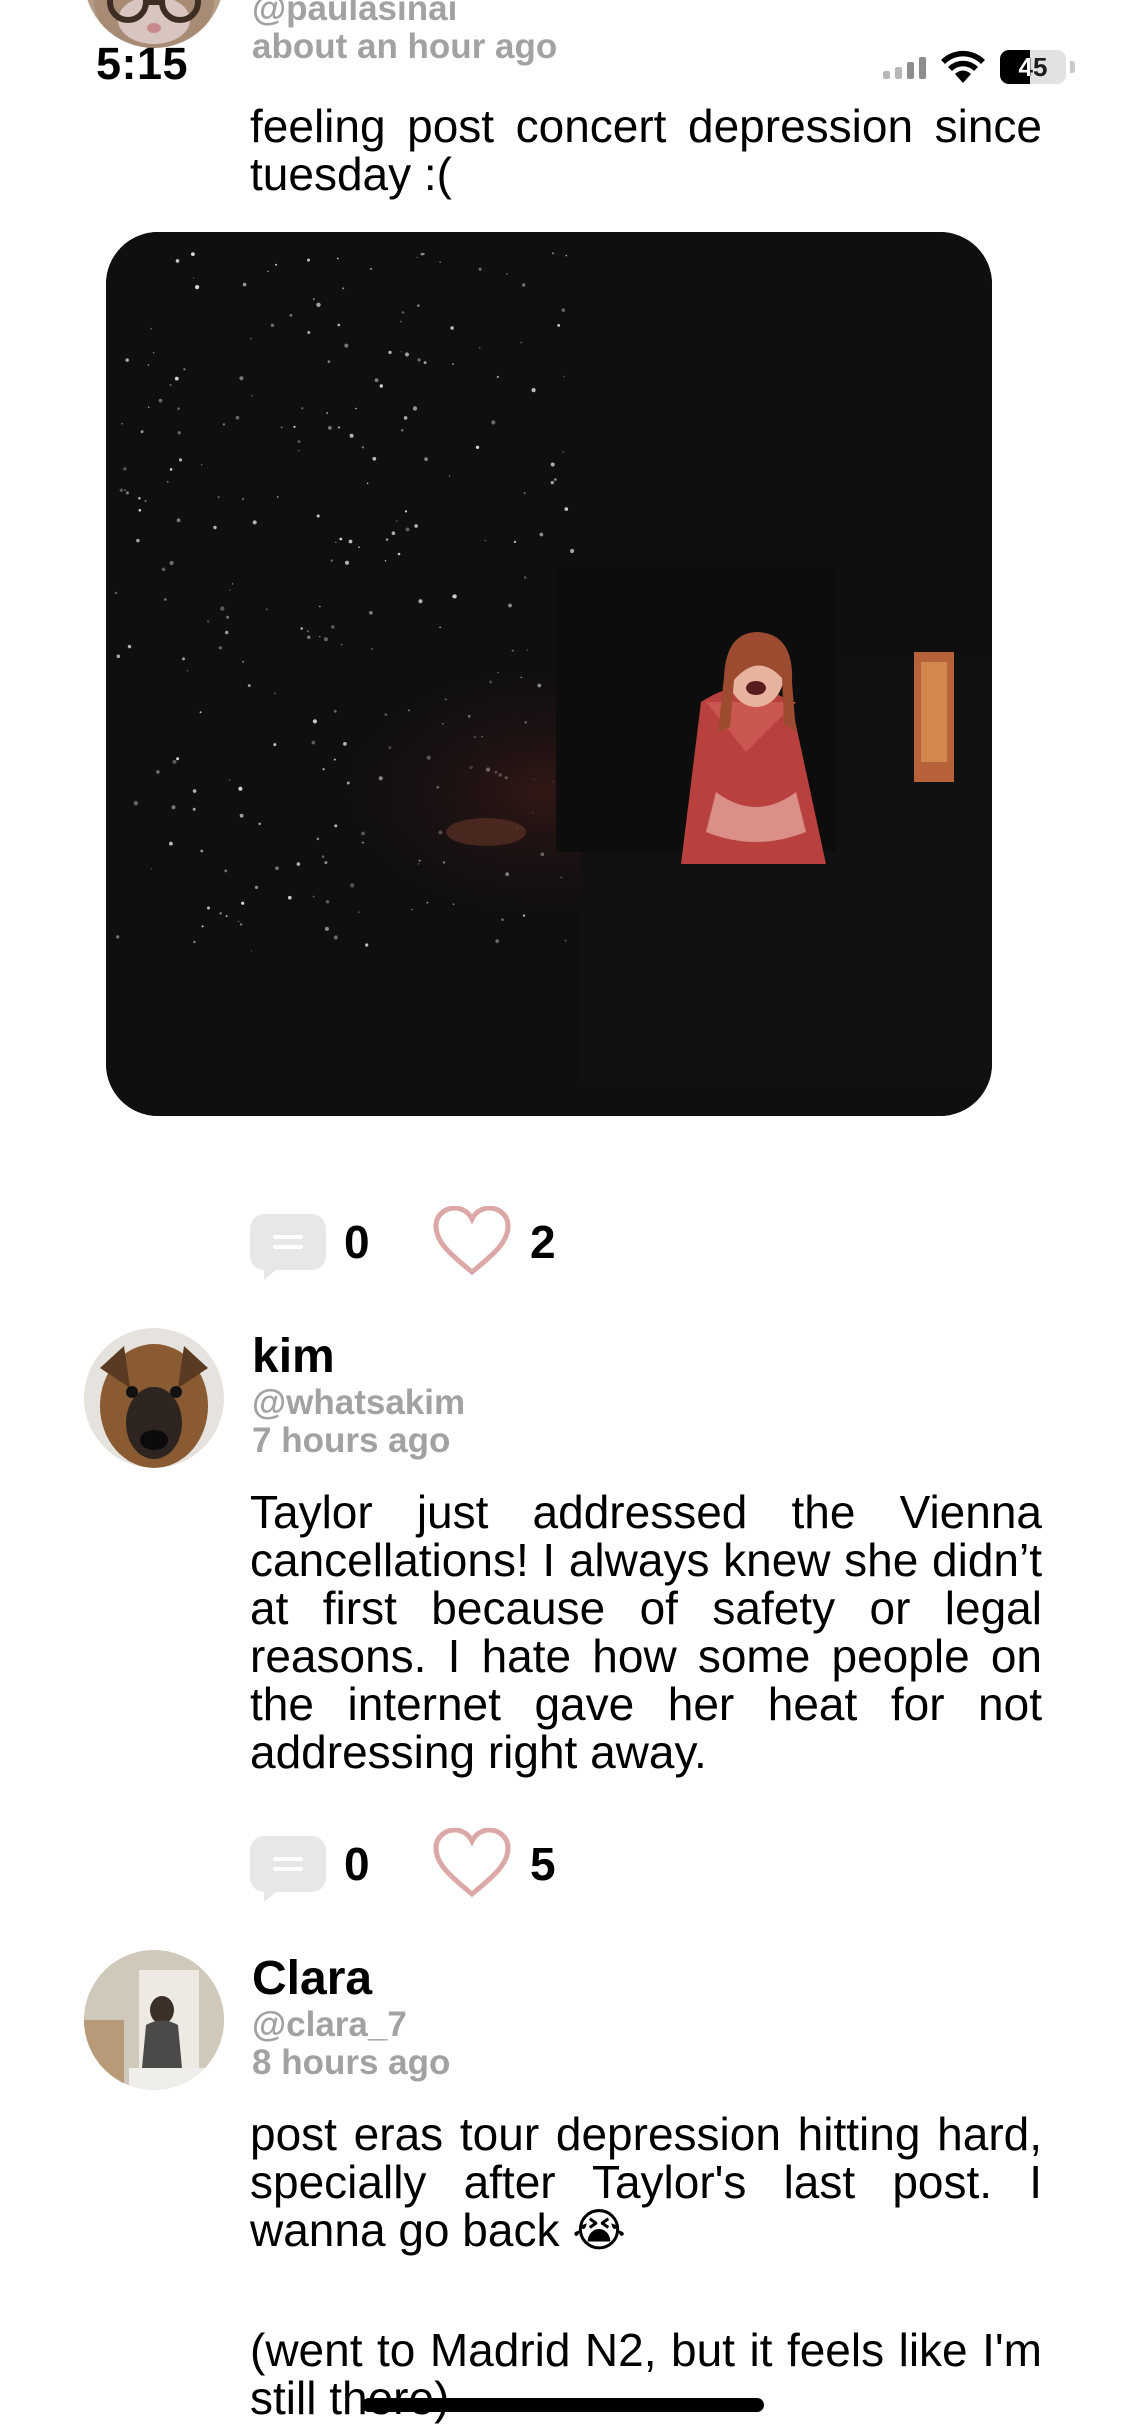 The width and height of the screenshot is (1125, 2436). Describe the element at coordinates (405, 46) in the screenshot. I see `post-timestamp: about an hour ago` at that location.